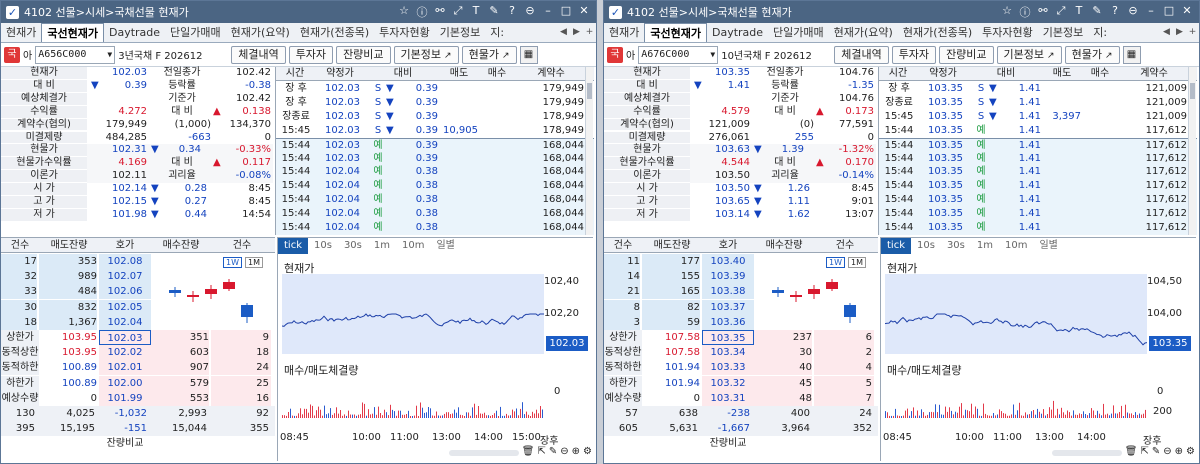 This screenshot has height=464, width=1200. Describe the element at coordinates (134, 32) in the screenshot. I see `tab-2: Daytrade` at that location.